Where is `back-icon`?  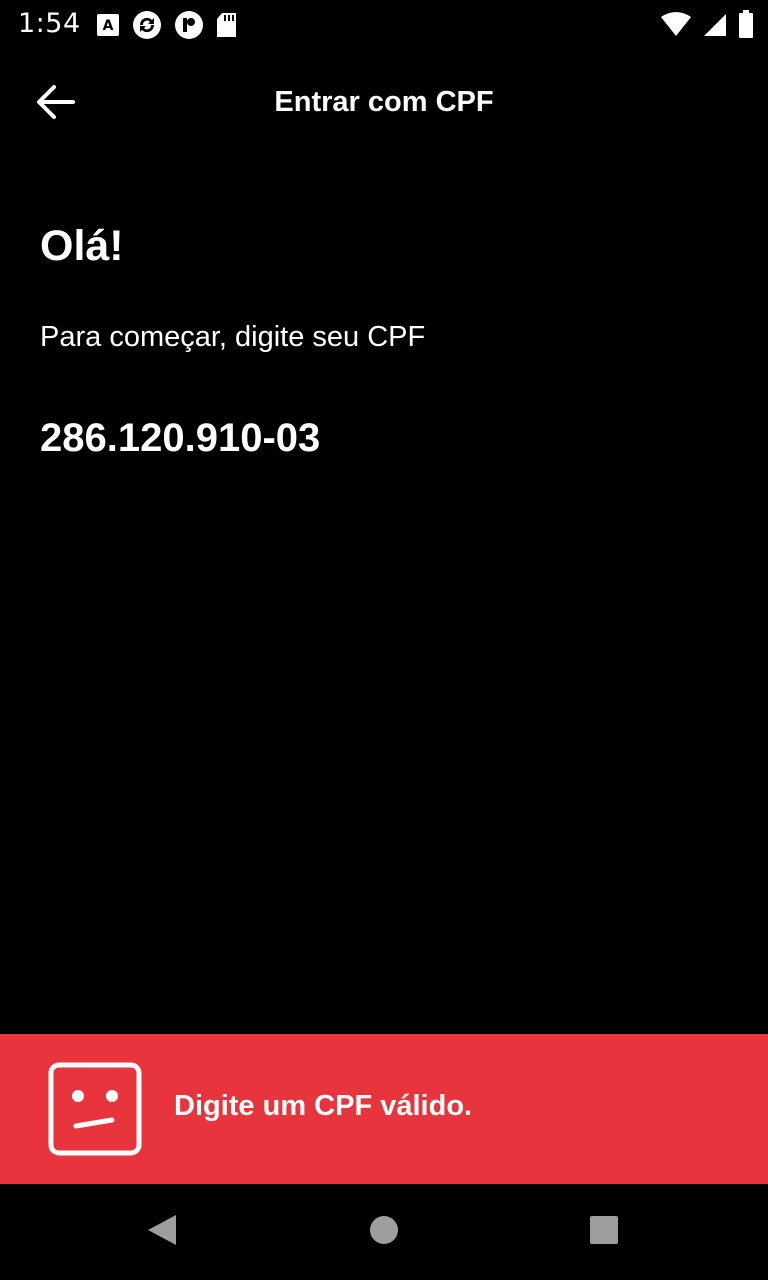
back-icon is located at coordinates (162, 1232).